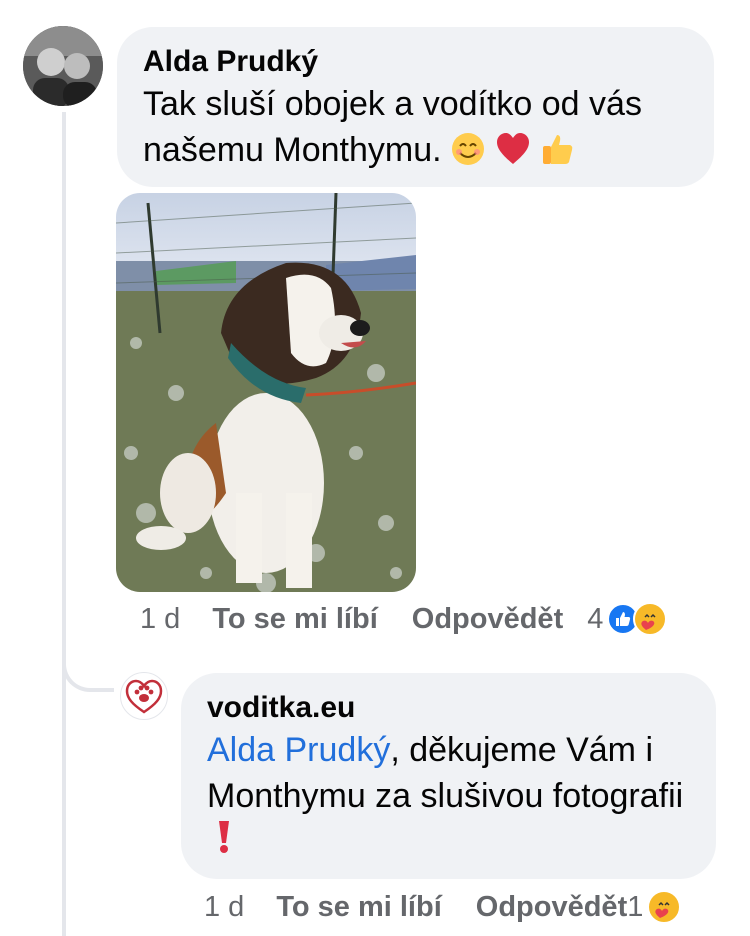 The image size is (750, 936). I want to click on smiling-face-icon, so click(468, 149).